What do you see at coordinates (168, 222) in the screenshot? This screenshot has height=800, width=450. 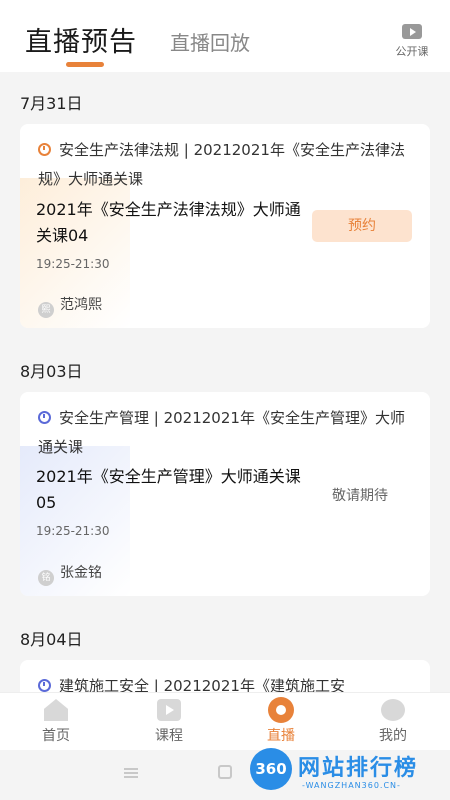 I see `lesson-title: 2021年《安全生产法律法规》大师通关课04` at bounding box center [168, 222].